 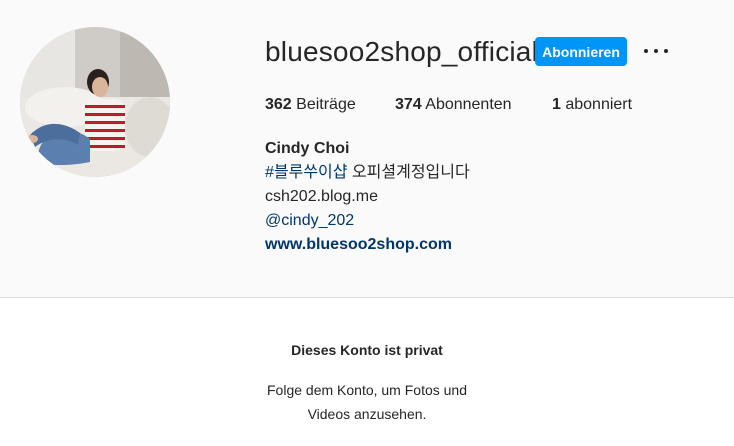 What do you see at coordinates (402, 51) in the screenshot?
I see `profile-username: bluesoo2shop_official` at bounding box center [402, 51].